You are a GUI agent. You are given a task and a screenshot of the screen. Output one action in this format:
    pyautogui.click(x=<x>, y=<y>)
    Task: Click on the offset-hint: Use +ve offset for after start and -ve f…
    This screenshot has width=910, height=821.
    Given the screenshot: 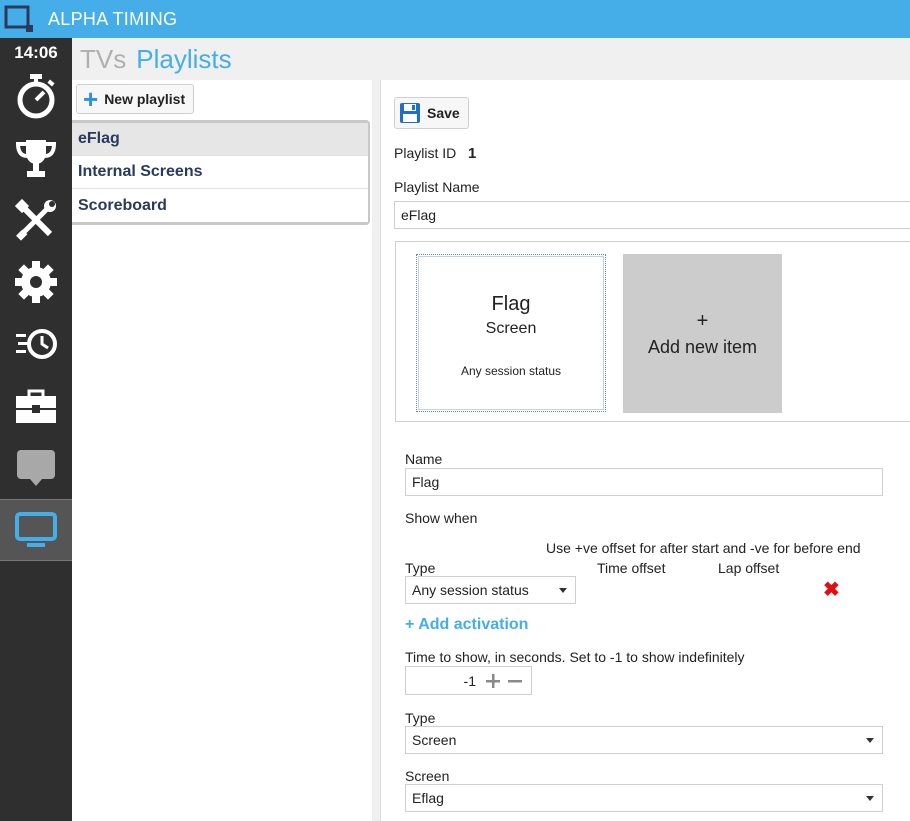 What is the action you would take?
    pyautogui.click(x=703, y=548)
    